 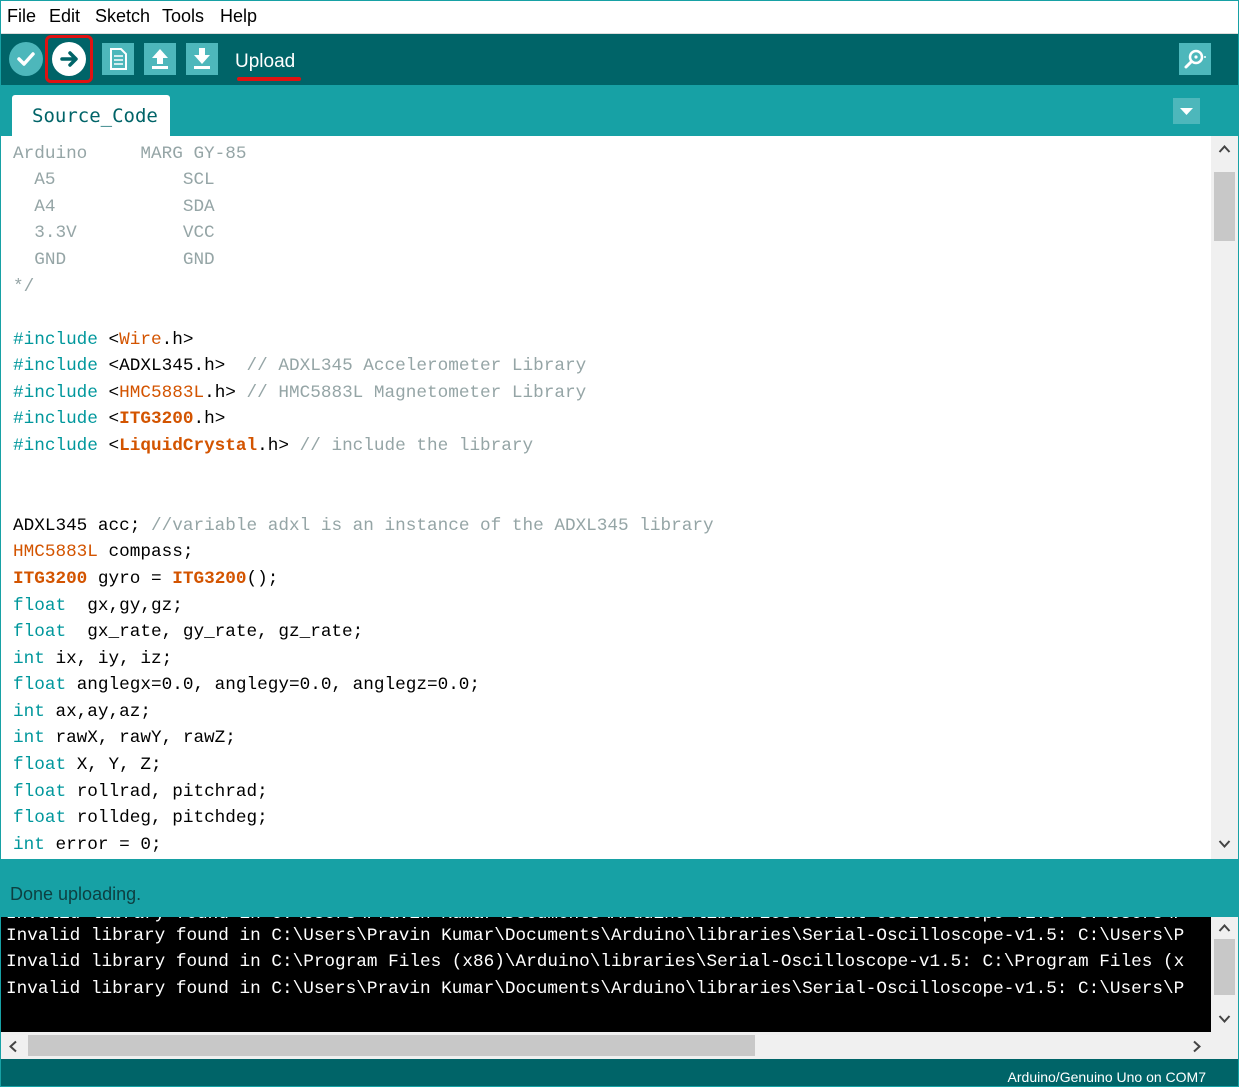 I want to click on chevron-down-icon, so click(x=1186, y=111).